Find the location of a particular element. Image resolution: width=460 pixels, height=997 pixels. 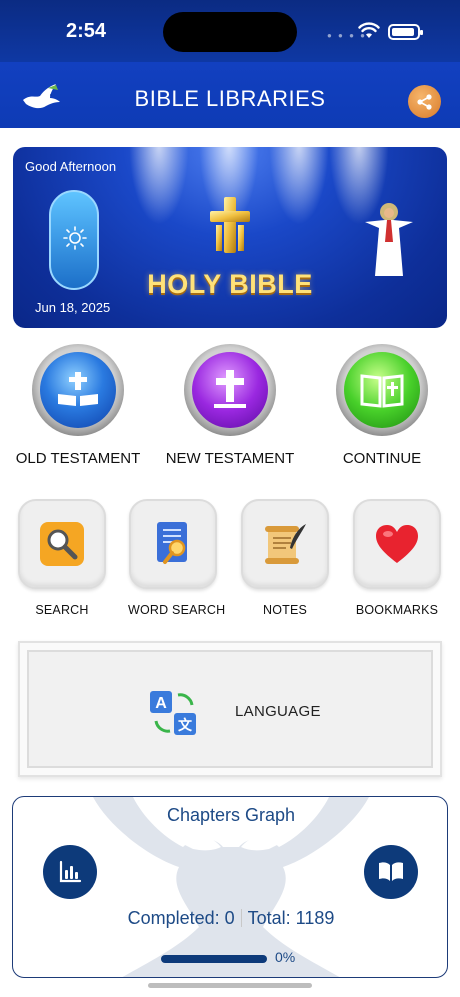

date-text: Jun 18, 2025 is located at coordinates (73, 307).